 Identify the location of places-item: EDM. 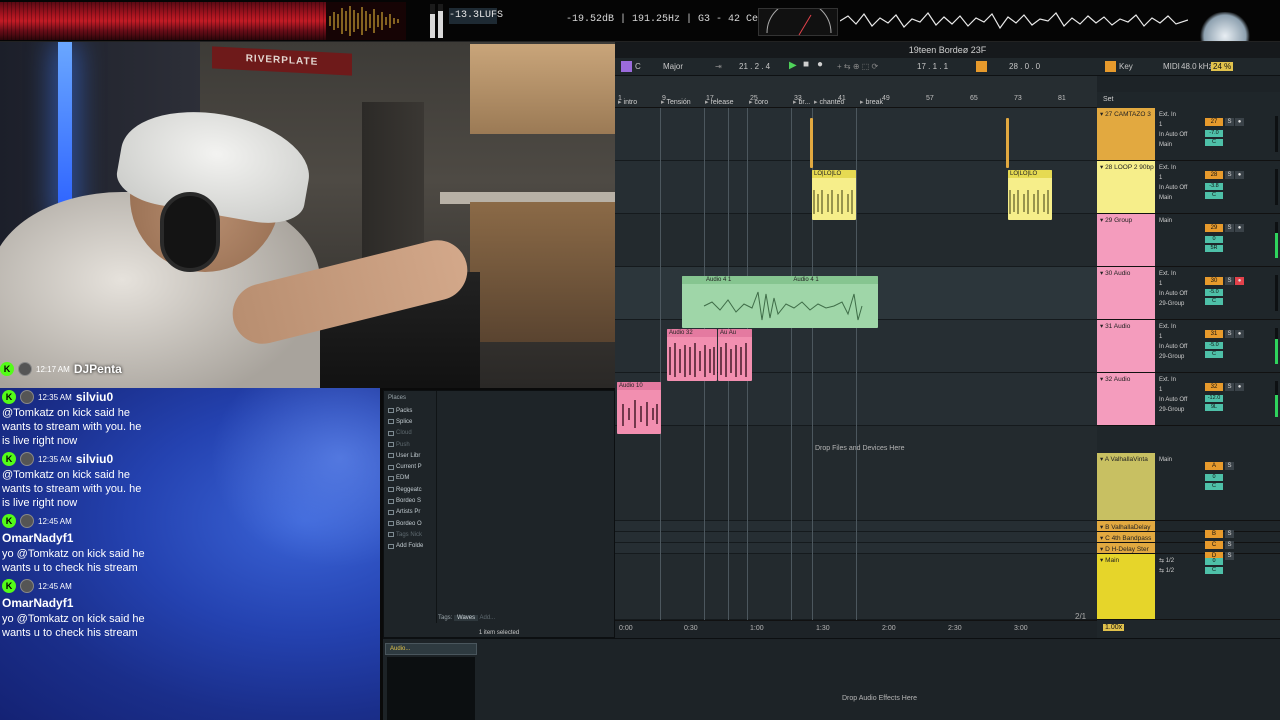
(412, 478).